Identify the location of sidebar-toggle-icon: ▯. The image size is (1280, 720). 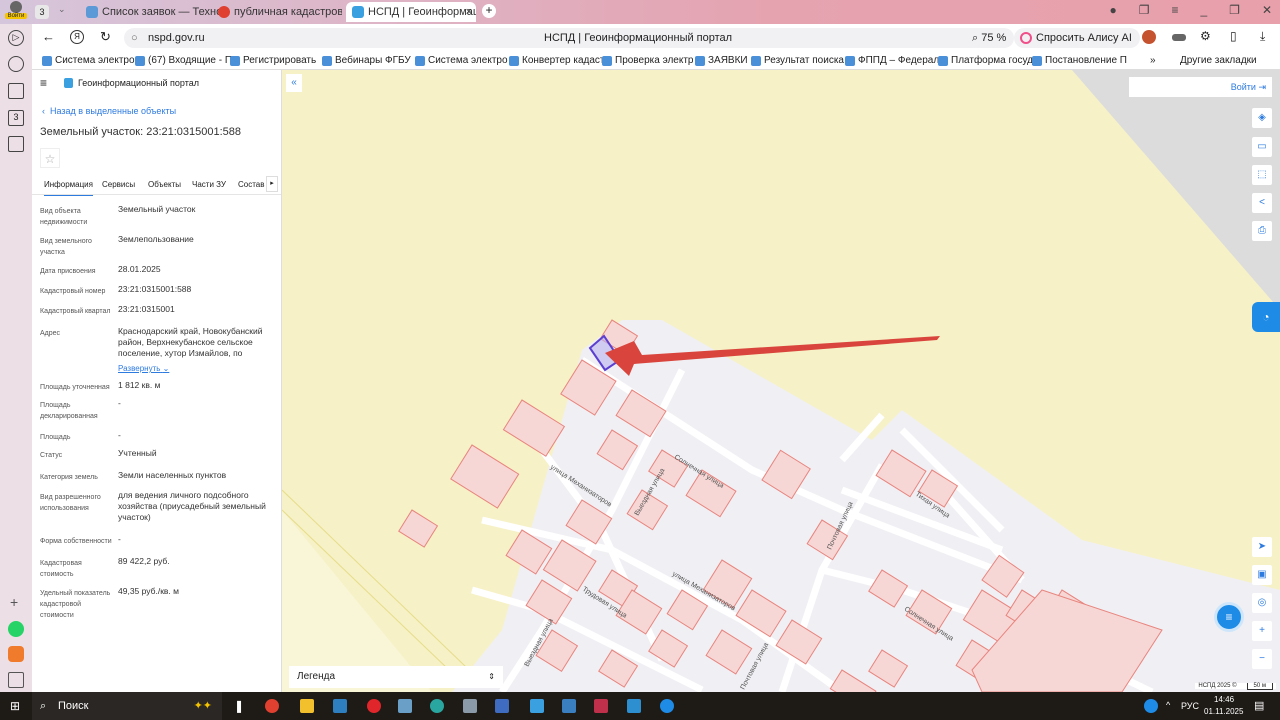
(1233, 36).